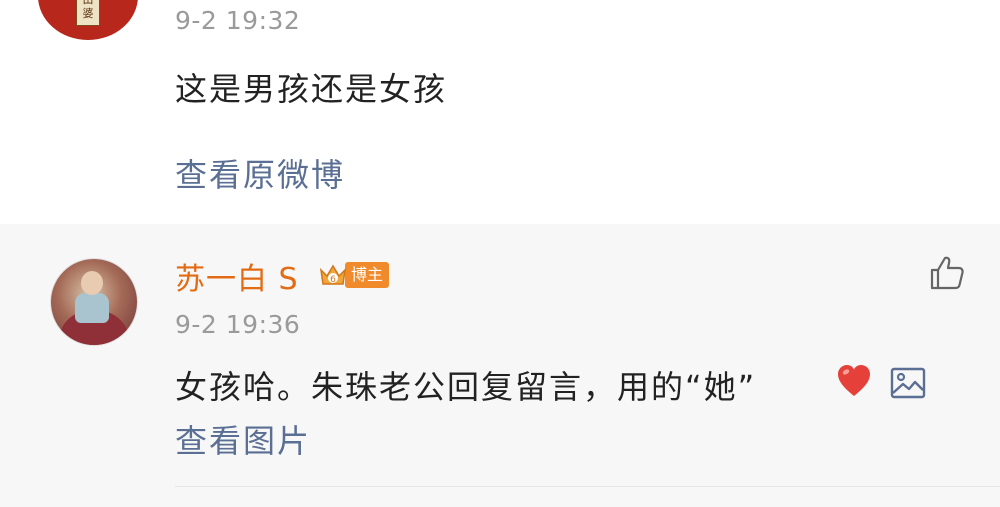 The width and height of the screenshot is (1000, 507). I want to click on badge-level: 6, so click(333, 280).